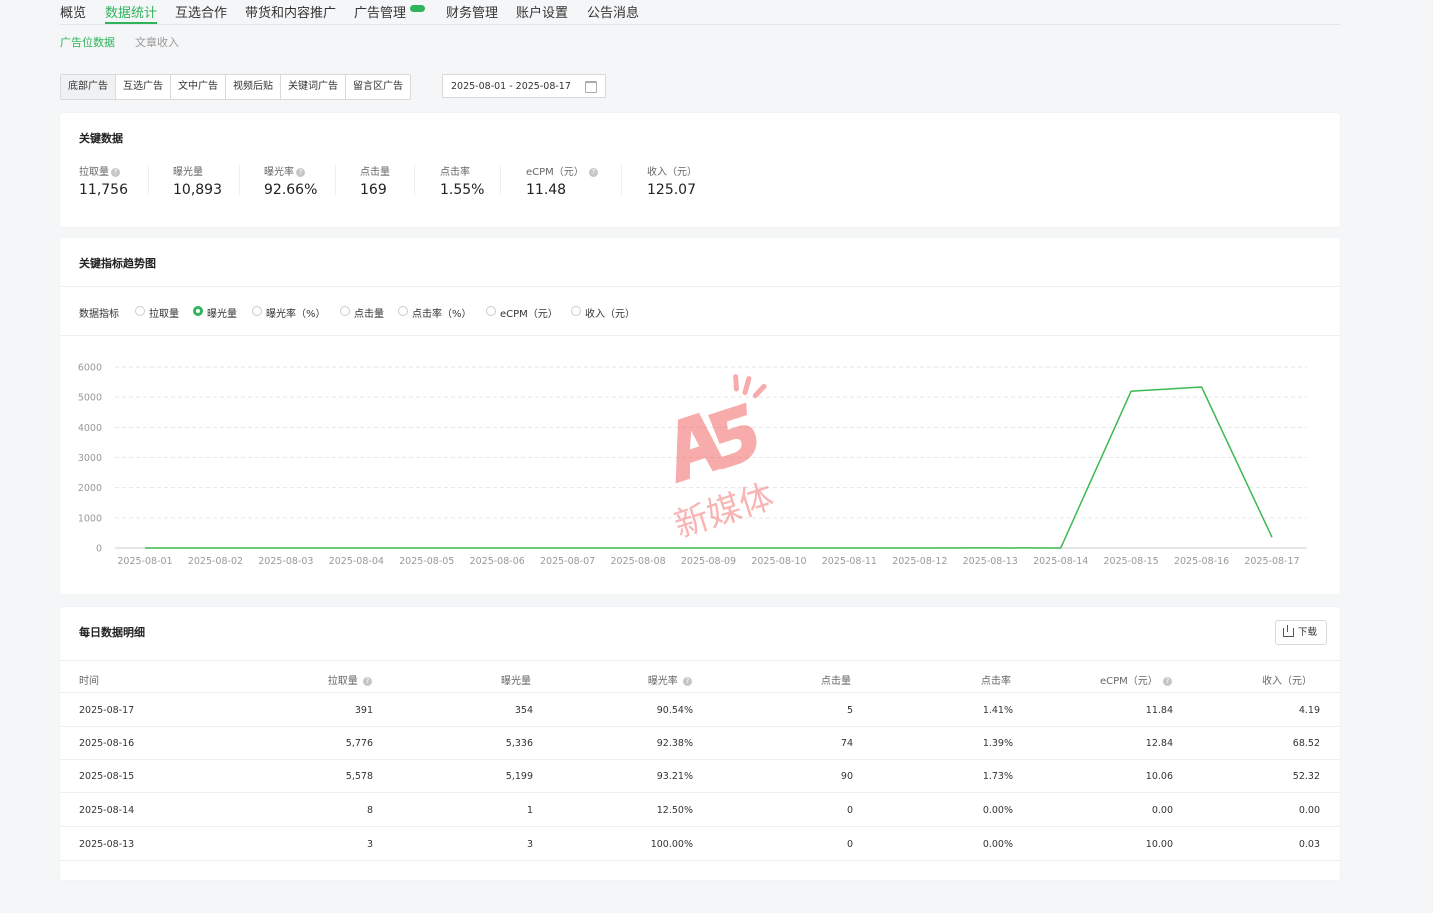 This screenshot has width=1433, height=913. I want to click on table-cell: 4.19, so click(1309, 710).